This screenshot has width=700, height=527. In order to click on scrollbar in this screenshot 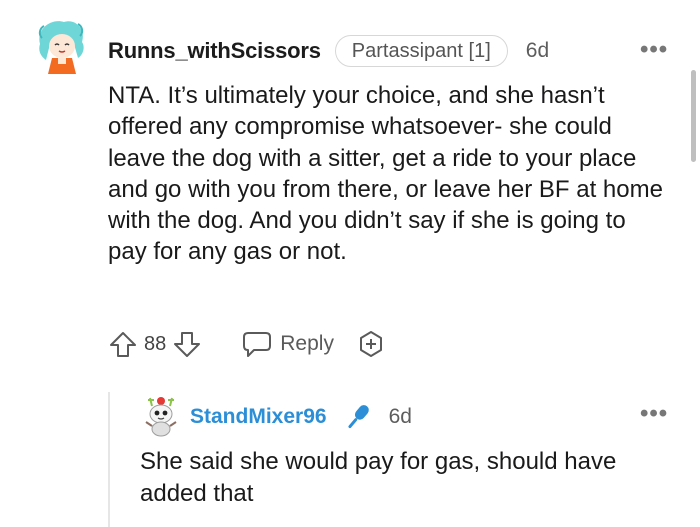, I will do `click(693, 116)`.